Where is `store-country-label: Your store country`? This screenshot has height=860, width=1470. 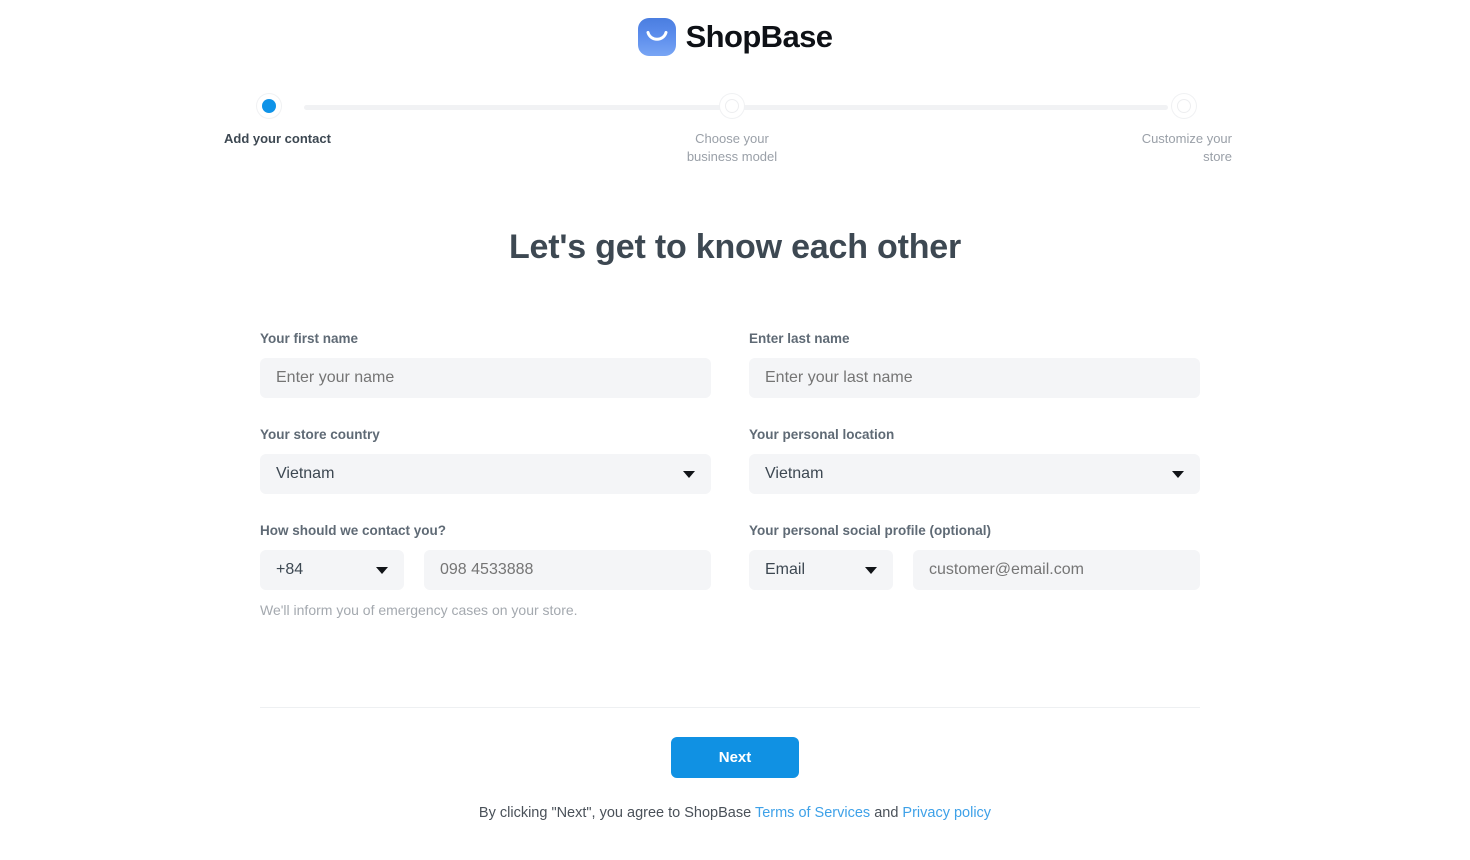
store-country-label: Your store country is located at coordinates (320, 434).